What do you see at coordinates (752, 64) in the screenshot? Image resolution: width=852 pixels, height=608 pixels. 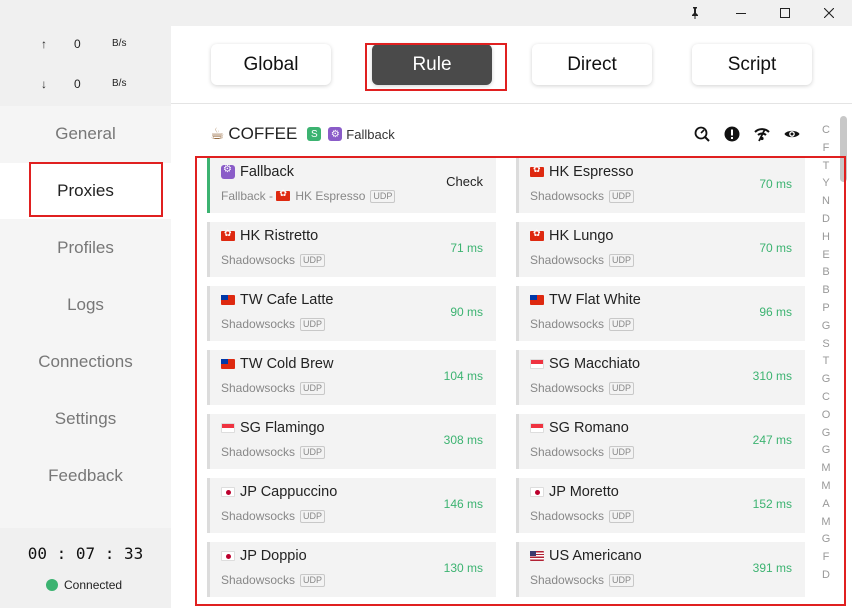 I see `mode-script-button: Script` at bounding box center [752, 64].